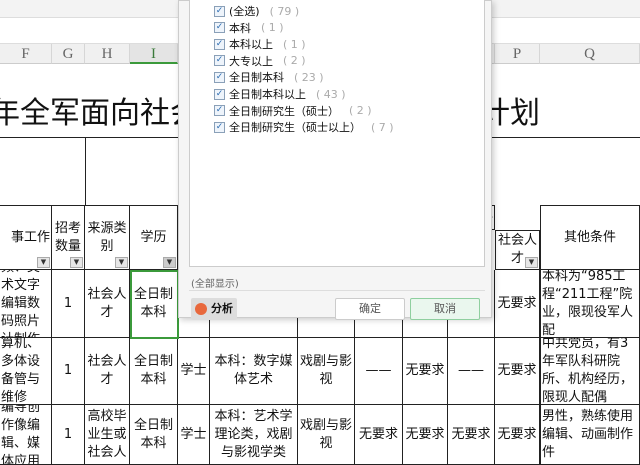 The image size is (640, 465). Describe the element at coordinates (370, 309) in the screenshot. I see `ok-button: 确定` at that location.